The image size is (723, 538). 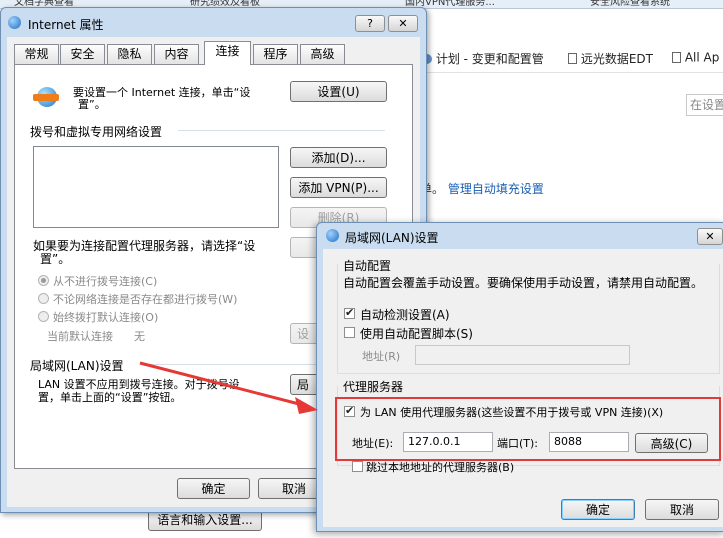 What do you see at coordinates (227, 53) in the screenshot?
I see `tab-connections: 连接` at bounding box center [227, 53].